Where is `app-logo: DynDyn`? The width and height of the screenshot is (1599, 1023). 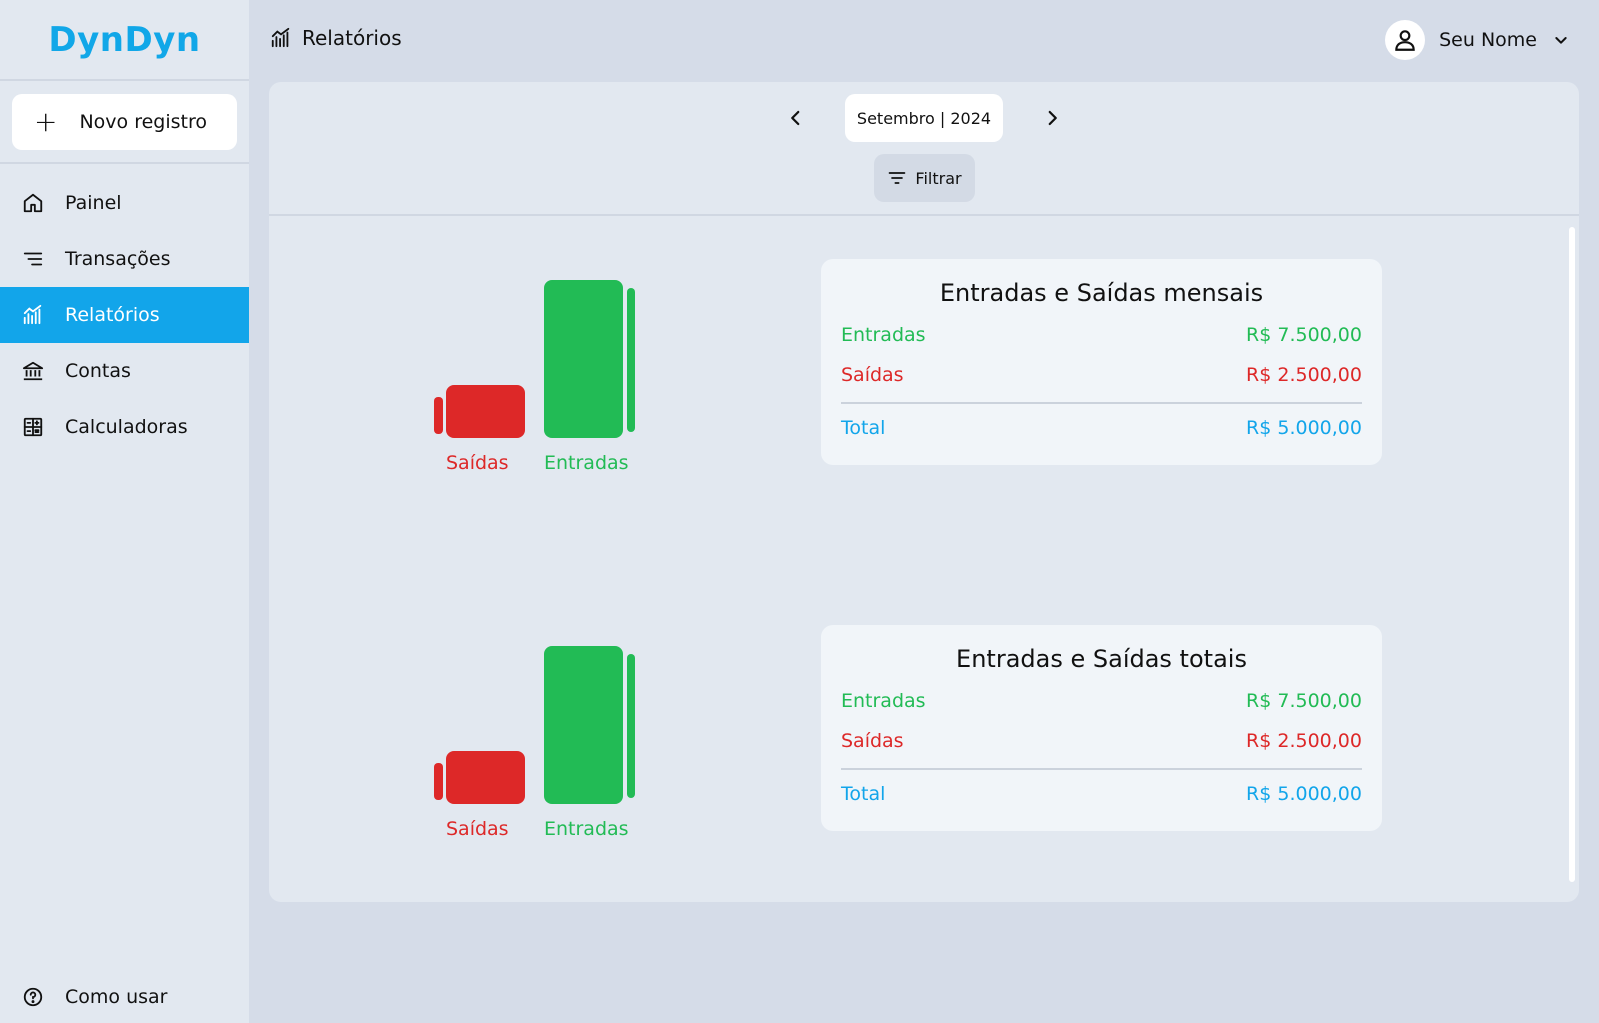
app-logo: DynDyn is located at coordinates (124, 40).